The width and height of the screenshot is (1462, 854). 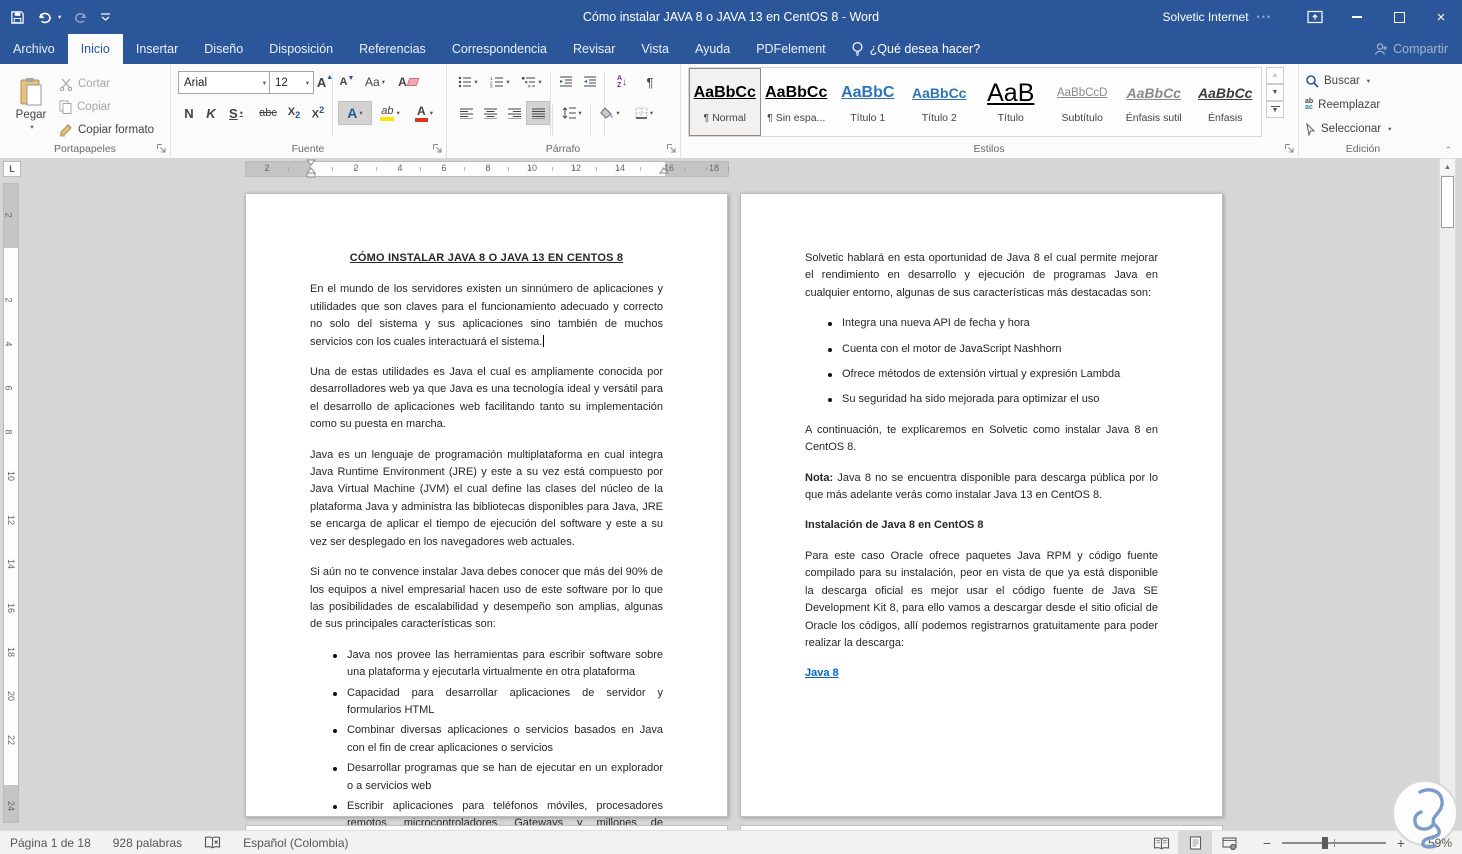 I want to click on shading-button: ▾, so click(x=610, y=113).